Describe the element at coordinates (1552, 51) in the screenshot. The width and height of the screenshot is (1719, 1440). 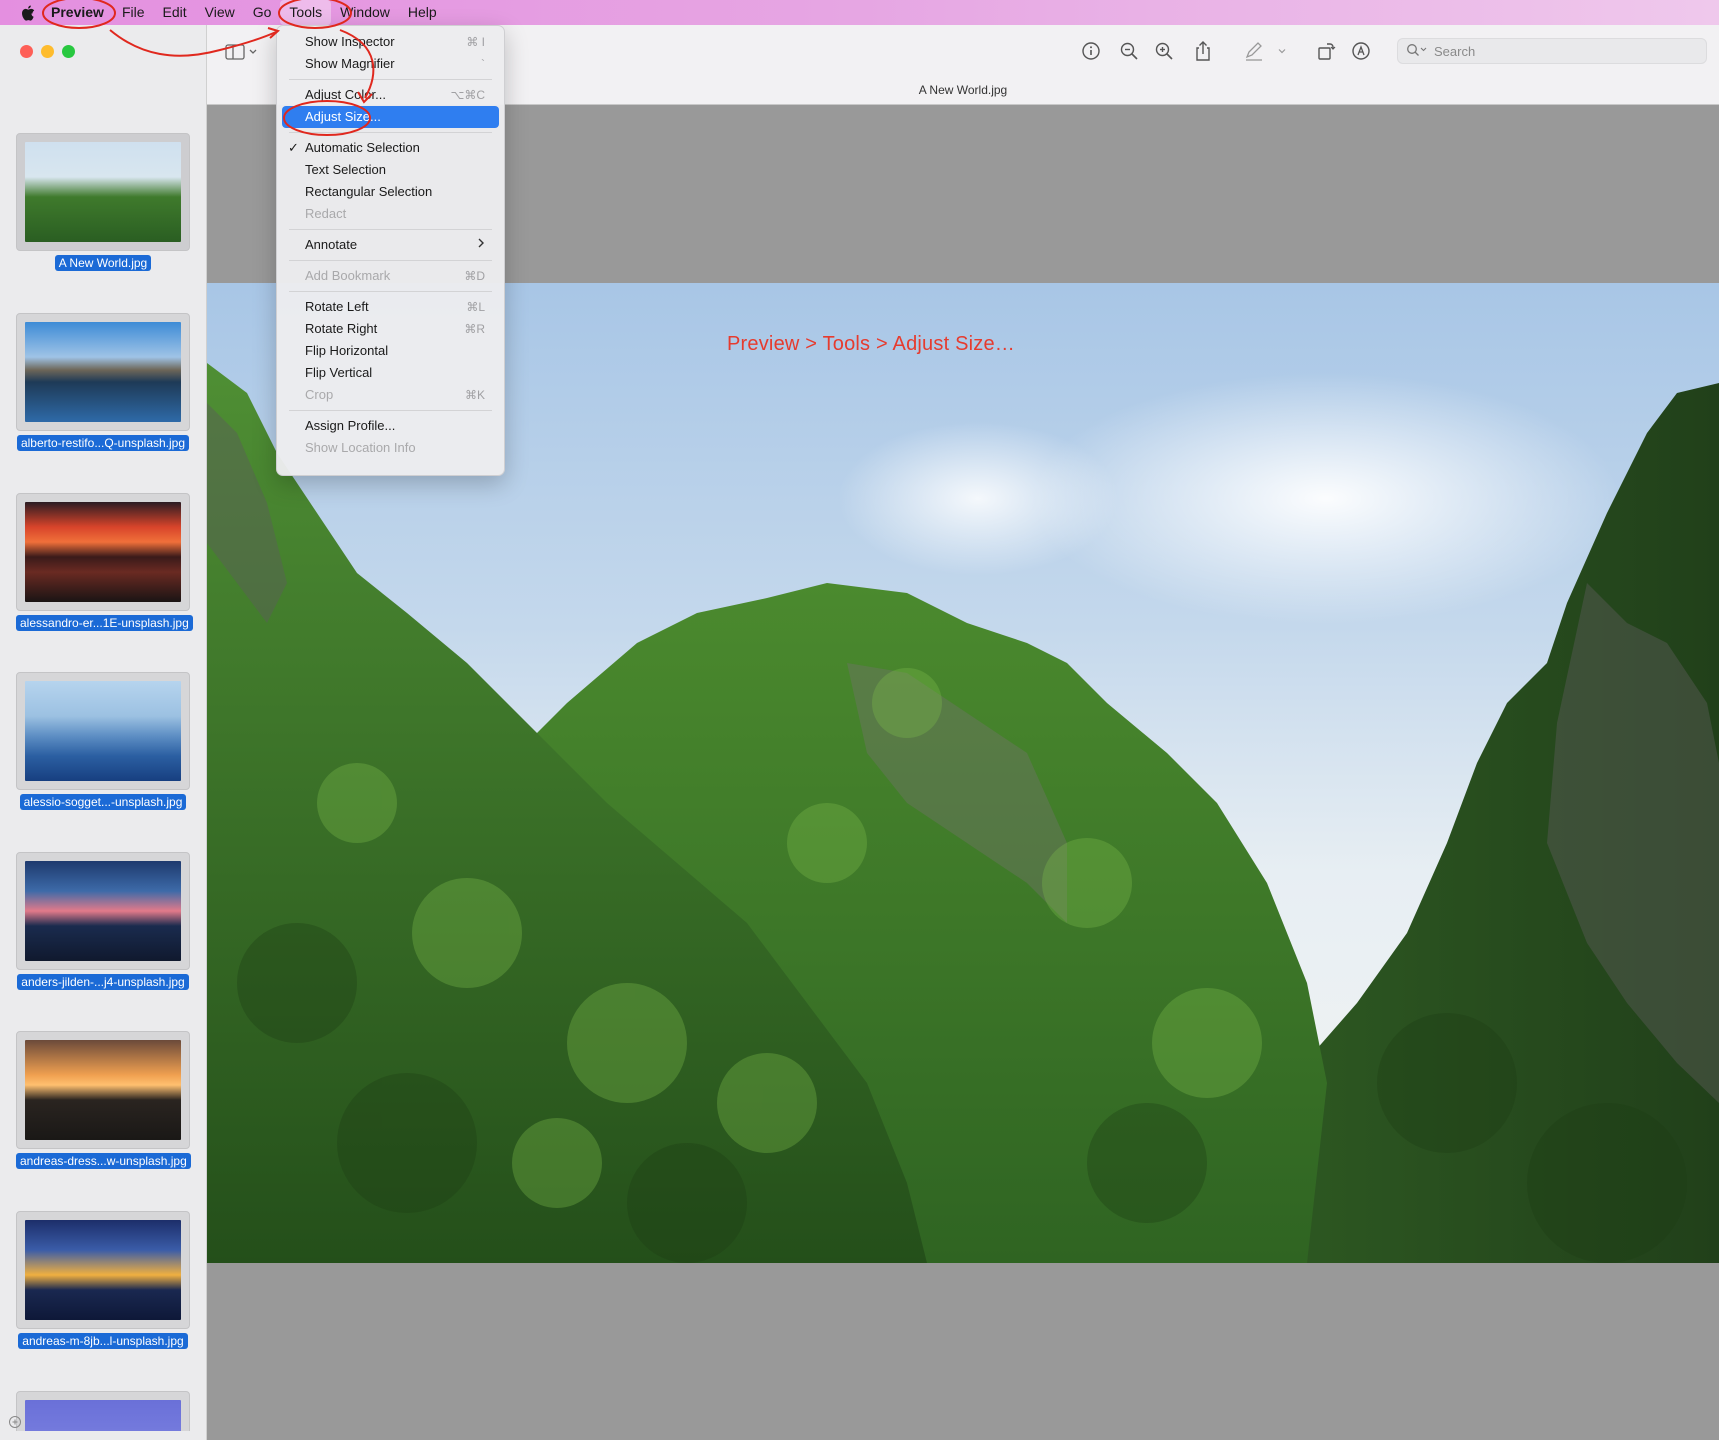
I see `search-field: Search` at that location.